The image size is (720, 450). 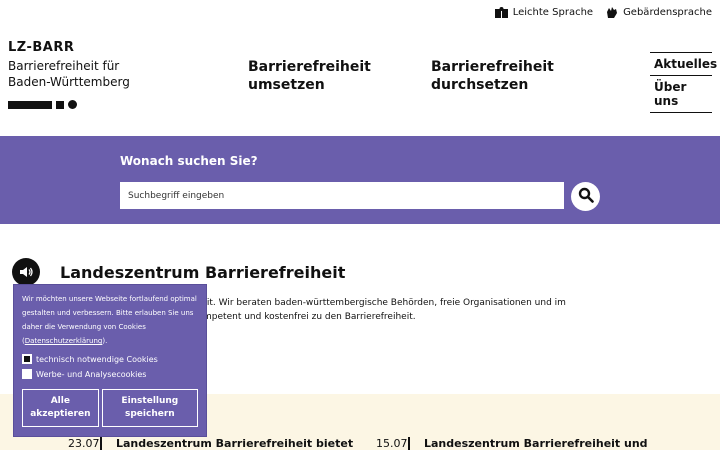 What do you see at coordinates (105, 341) in the screenshot?
I see `cookie-text-end: ).` at bounding box center [105, 341].